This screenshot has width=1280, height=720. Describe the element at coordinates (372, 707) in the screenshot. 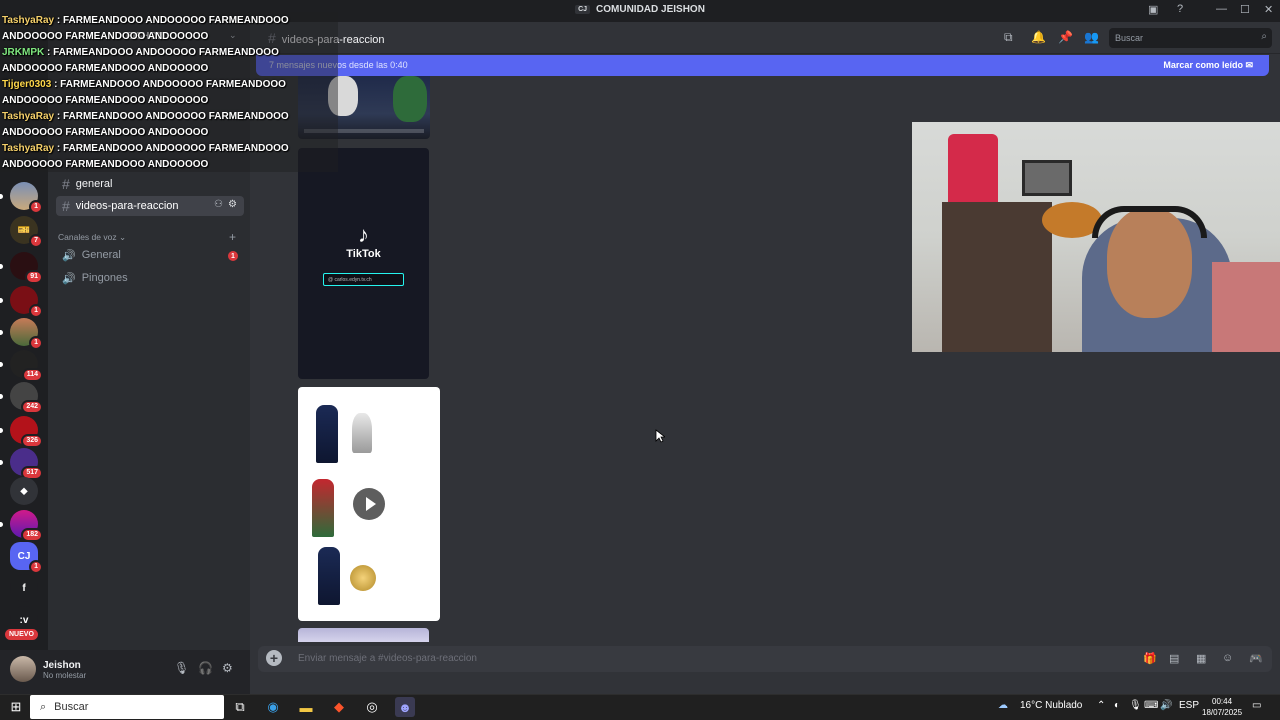

I see `obs-icon: ◎` at that location.